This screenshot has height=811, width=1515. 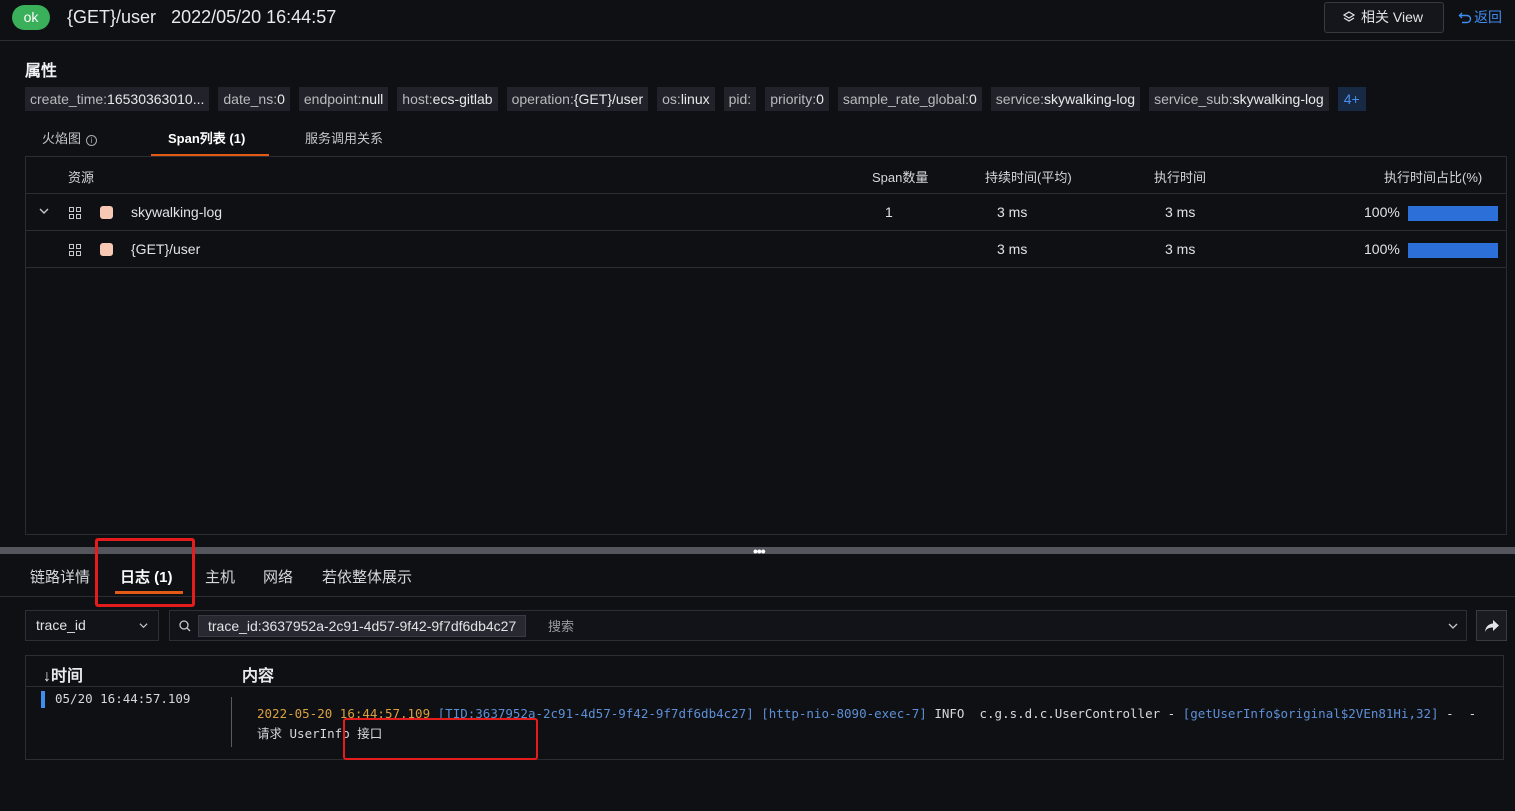 I want to click on tag-priority: priority:0, so click(x=797, y=99).